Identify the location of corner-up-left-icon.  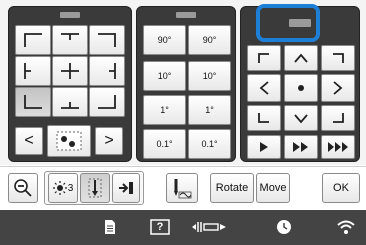
(263, 58).